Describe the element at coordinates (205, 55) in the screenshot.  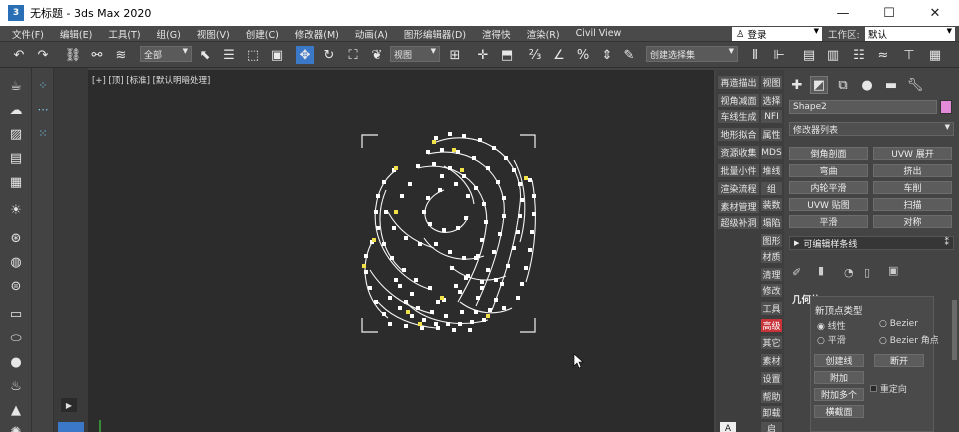
I see `select-object-icon: ⬉` at that location.